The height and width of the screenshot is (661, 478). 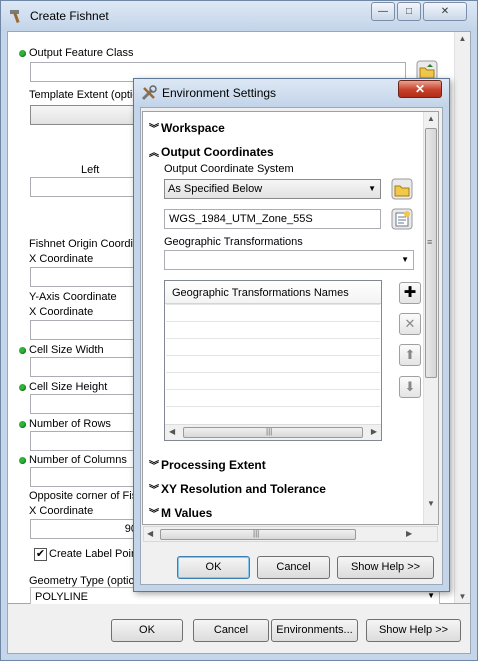 What do you see at coordinates (229, 169) in the screenshot?
I see `output-coordinate-system-label: Output Coordinate System` at bounding box center [229, 169].